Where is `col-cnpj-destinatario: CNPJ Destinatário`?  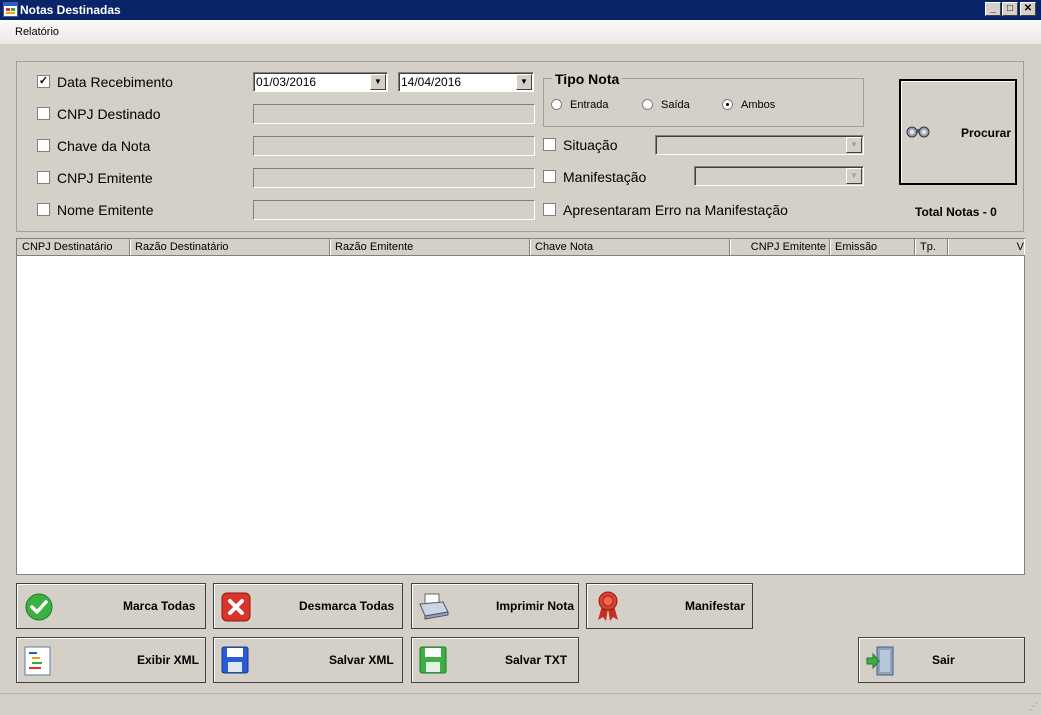 col-cnpj-destinatario: CNPJ Destinatário is located at coordinates (73, 247).